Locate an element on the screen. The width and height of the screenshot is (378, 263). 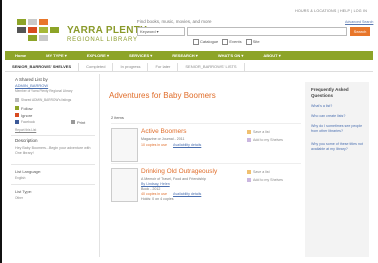
shared-listings: Shared ADMIN_BARROW's listings is located at coordinates (46, 100).